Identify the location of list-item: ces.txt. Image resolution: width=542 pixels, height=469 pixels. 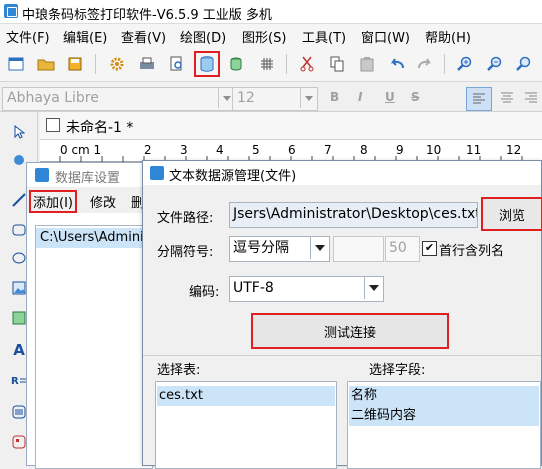
(246, 396).